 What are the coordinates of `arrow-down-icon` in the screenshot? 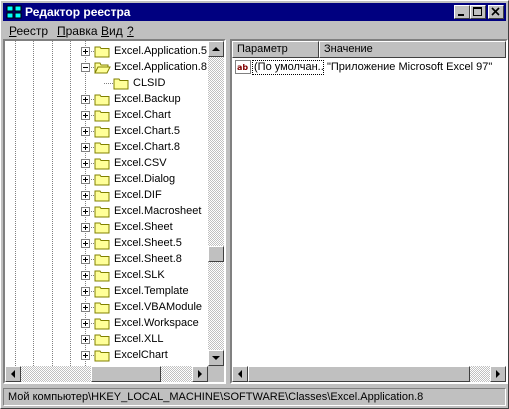 It's located at (216, 358).